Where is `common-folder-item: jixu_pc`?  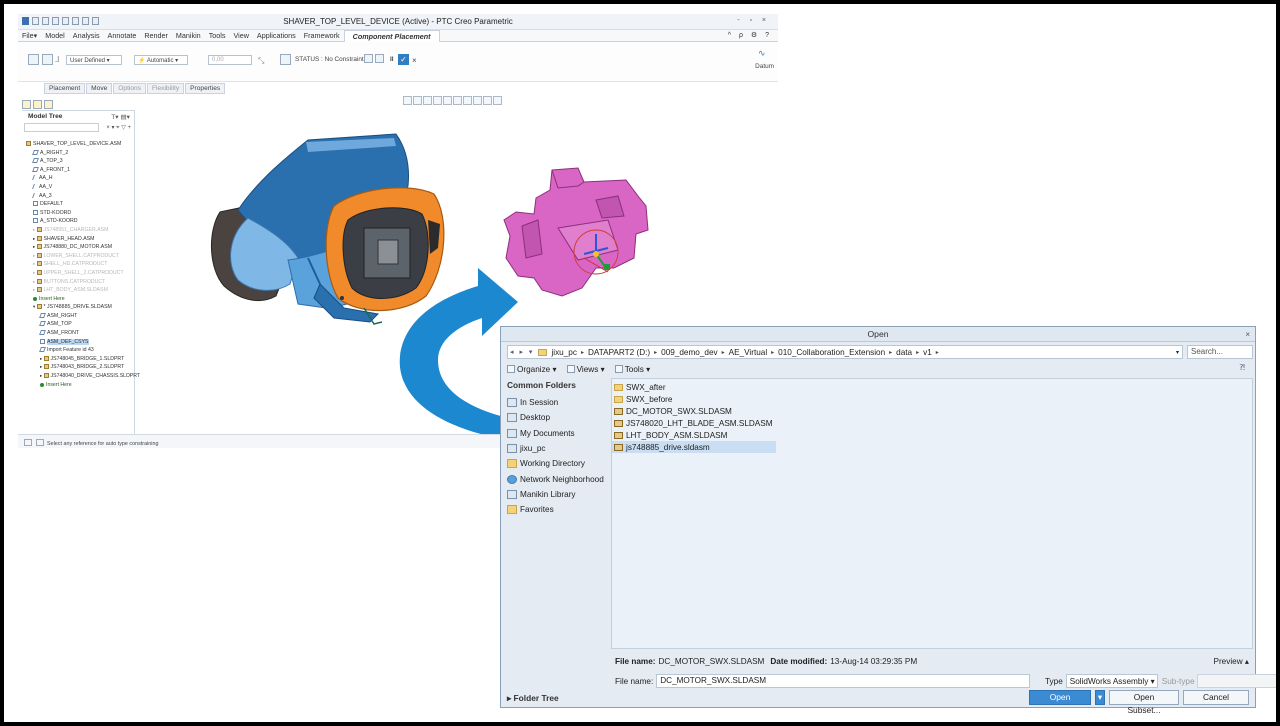 common-folder-item: jixu_pc is located at coordinates (557, 448).